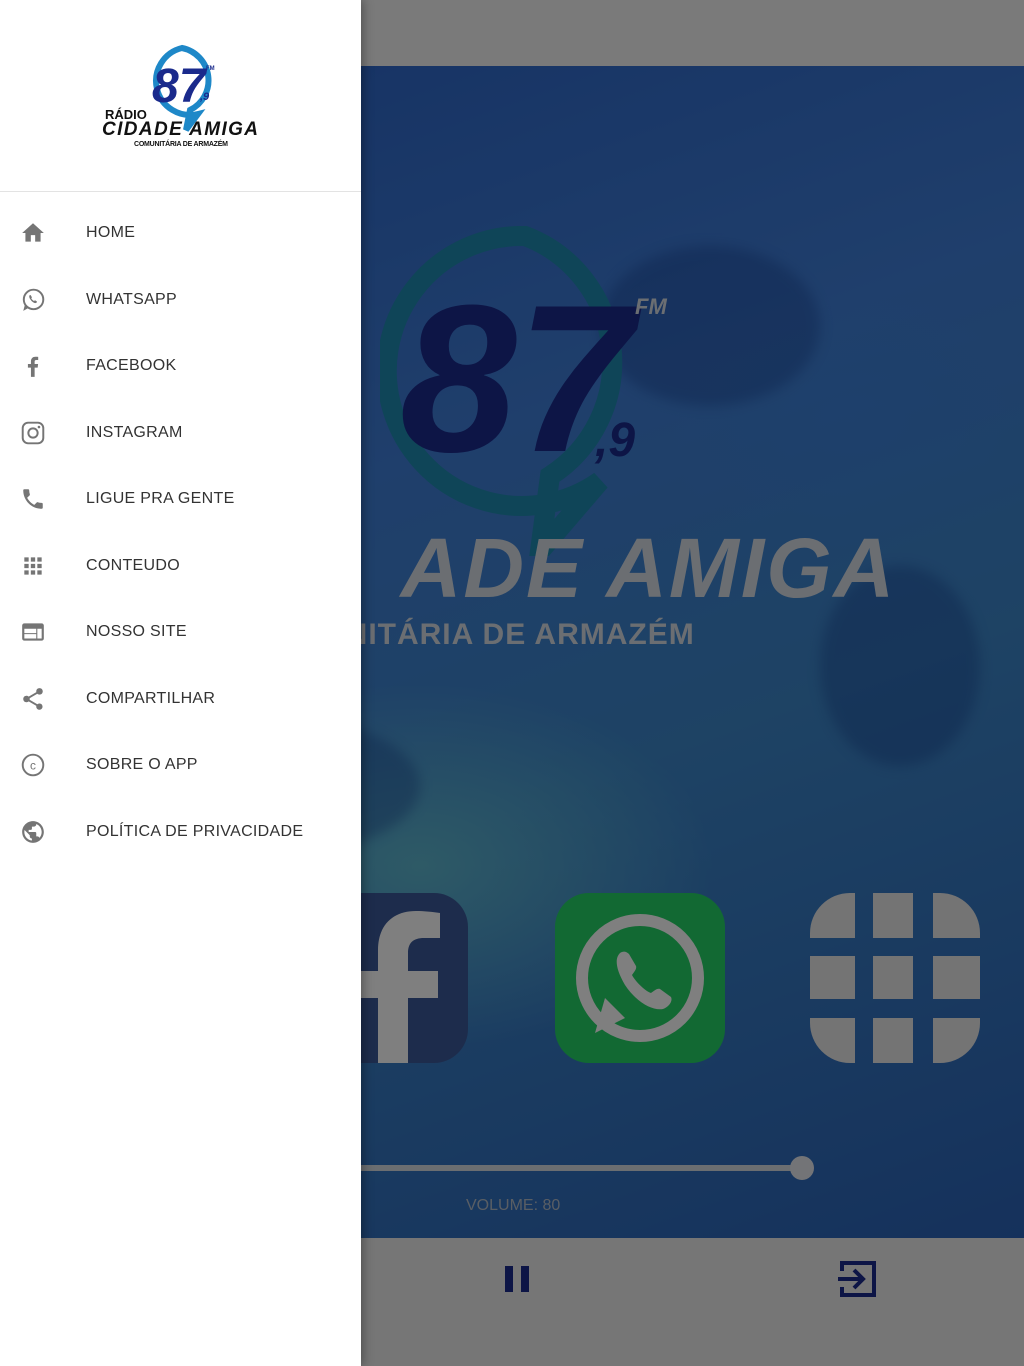 This screenshot has height=1366, width=1024. I want to click on menu-item-content: CONTEUDO, so click(180, 566).